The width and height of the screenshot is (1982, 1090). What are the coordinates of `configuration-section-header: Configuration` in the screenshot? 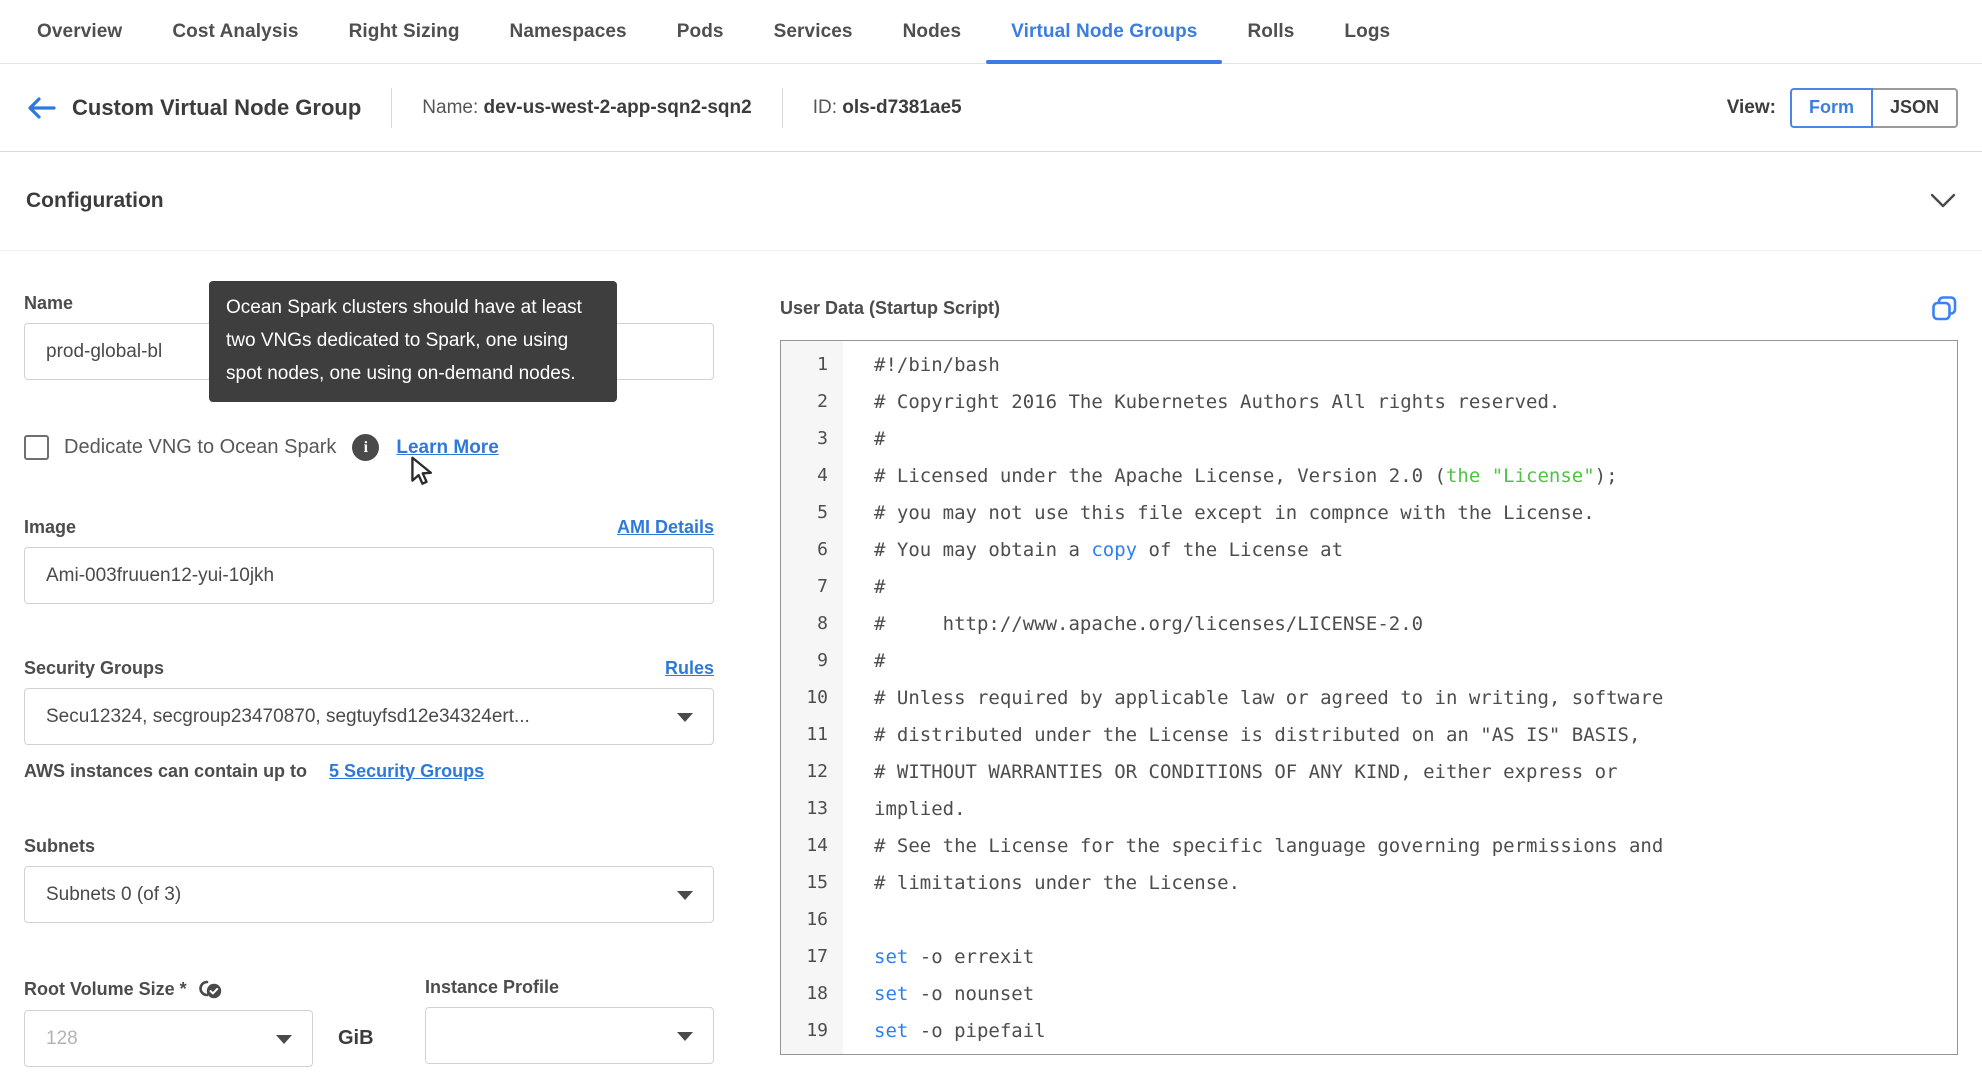 It's located at (991, 201).